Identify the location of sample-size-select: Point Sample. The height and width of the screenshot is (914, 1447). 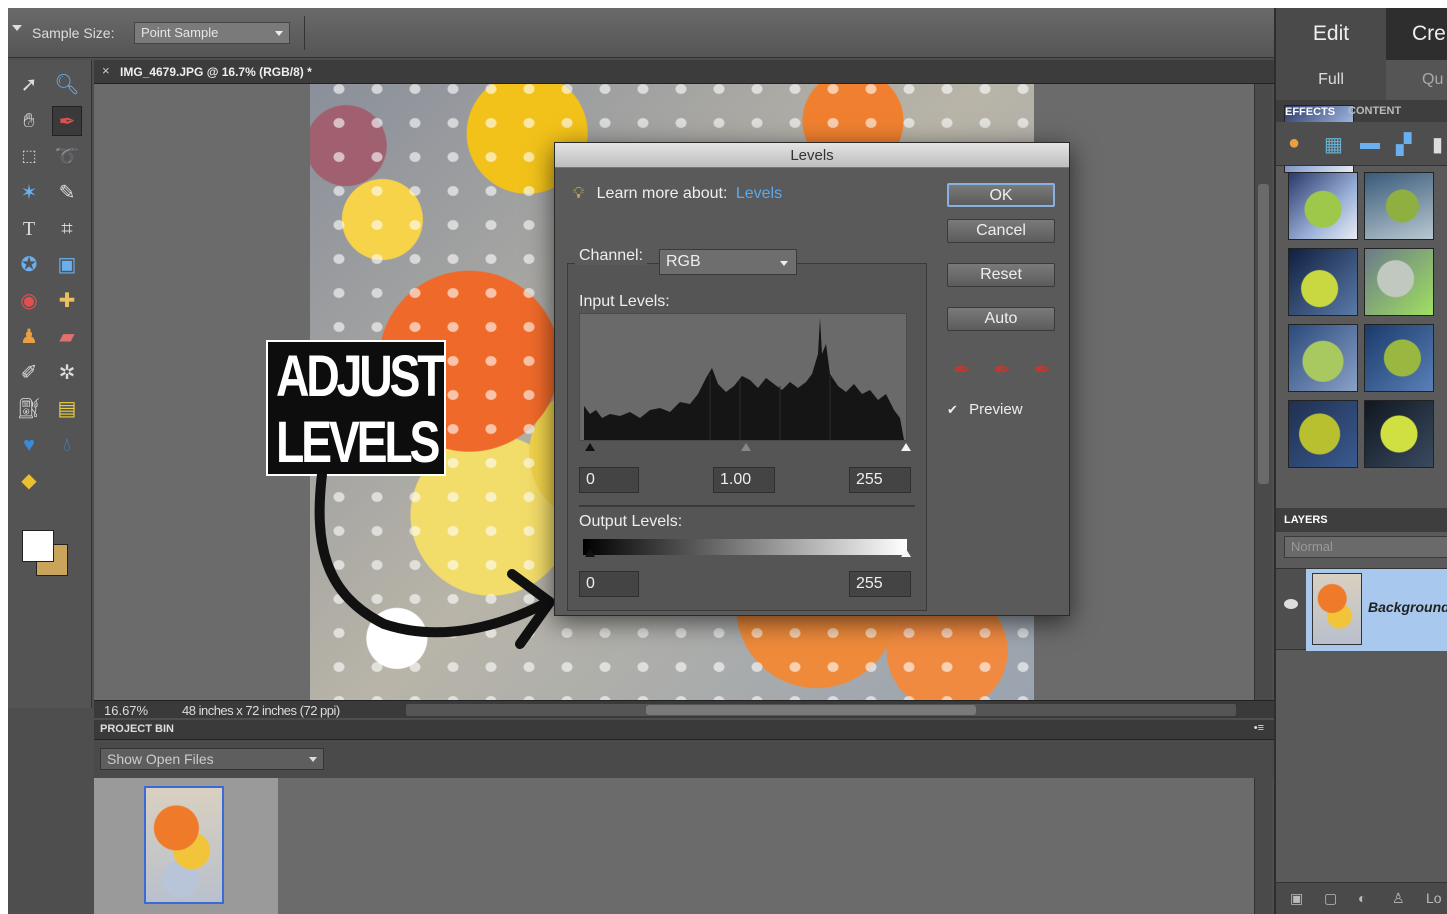
(212, 33).